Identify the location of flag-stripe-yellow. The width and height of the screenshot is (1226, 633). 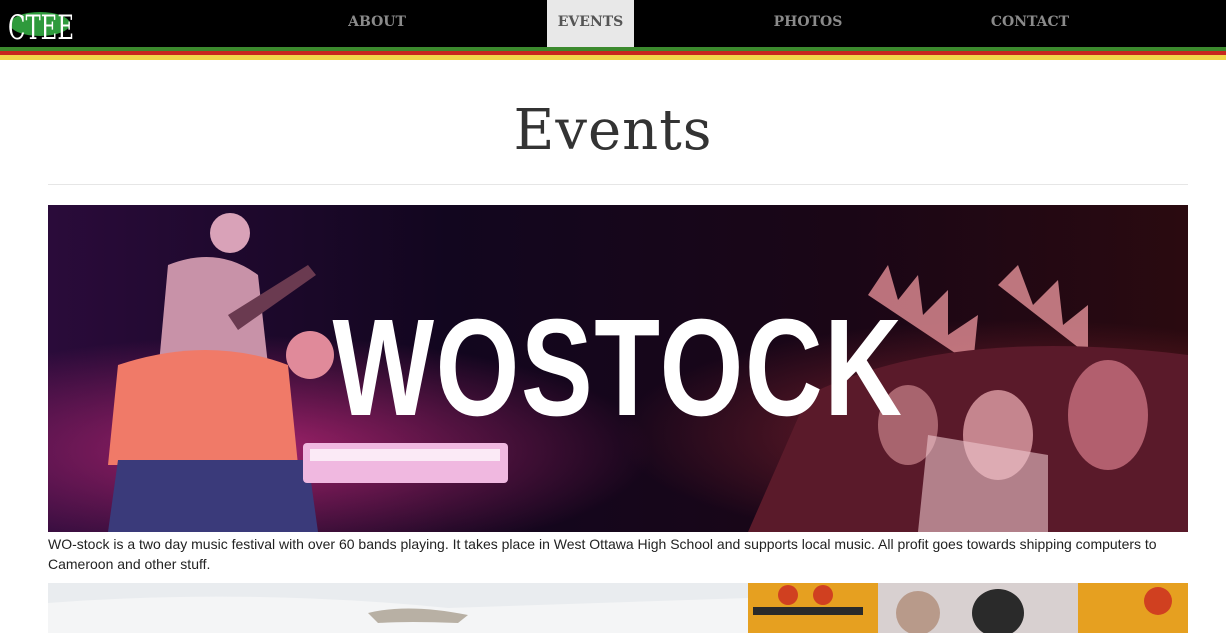
(613, 57).